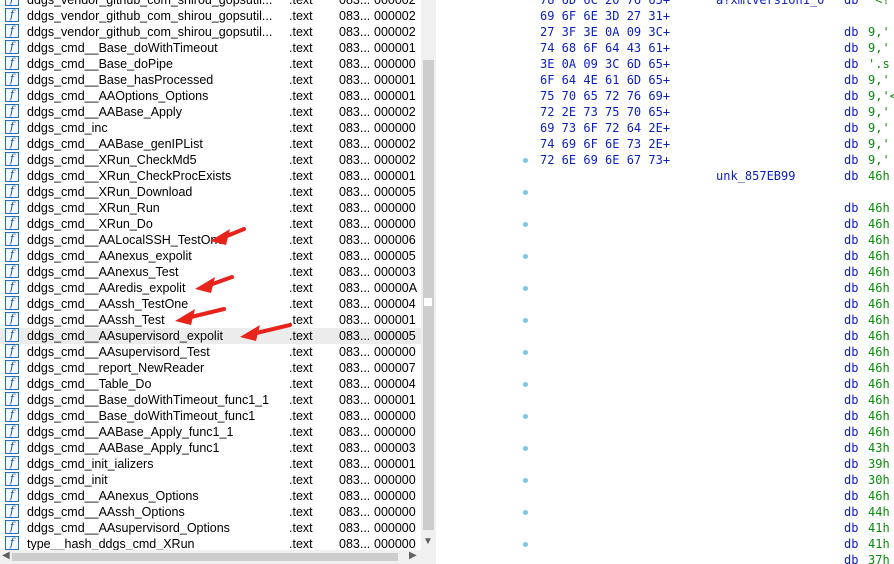  What do you see at coordinates (605, 3) in the screenshot?
I see `hex-bytes: 78 6D 6C 20 76 65+` at bounding box center [605, 3].